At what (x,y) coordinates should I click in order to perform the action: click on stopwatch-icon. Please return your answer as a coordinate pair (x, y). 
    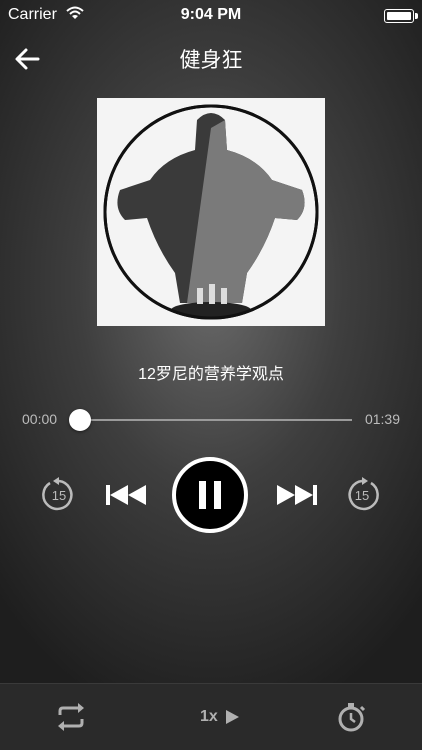
    Looking at the image, I should click on (352, 717).